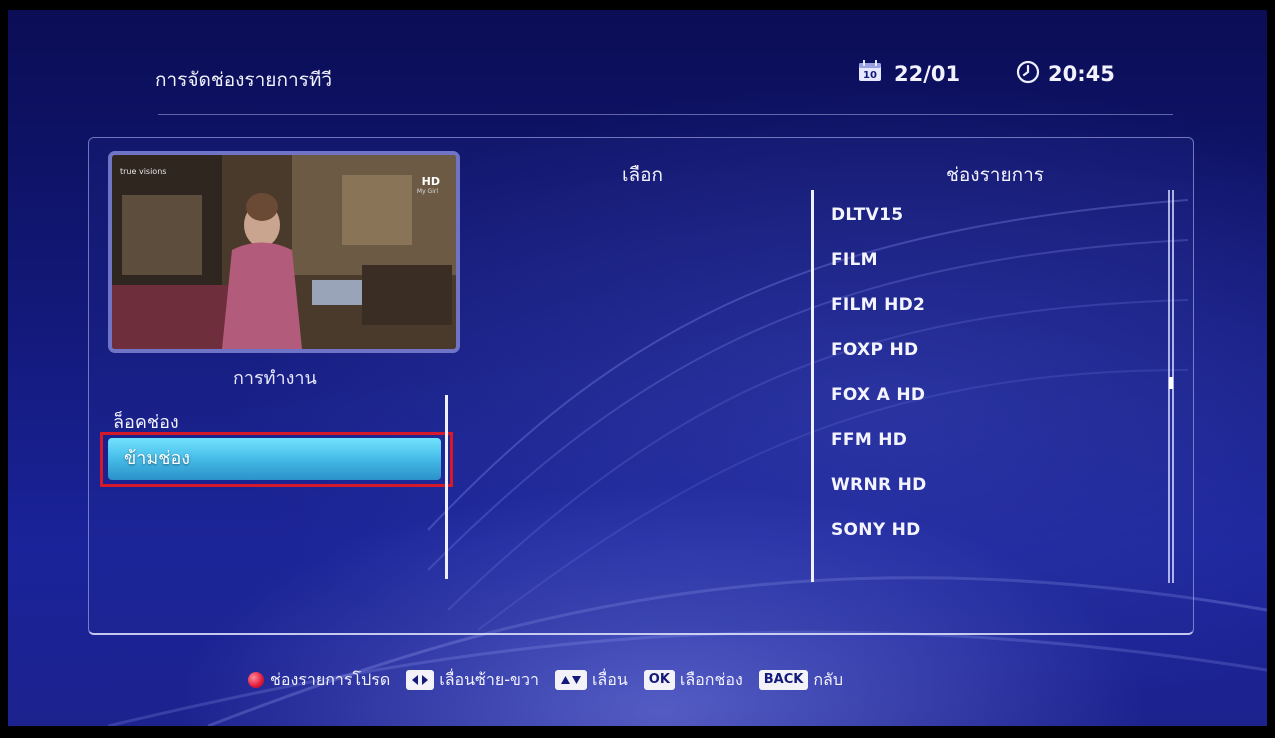 The image size is (1275, 738). What do you see at coordinates (711, 679) in the screenshot?
I see `ok-hint: เลือกช่อง` at bounding box center [711, 679].